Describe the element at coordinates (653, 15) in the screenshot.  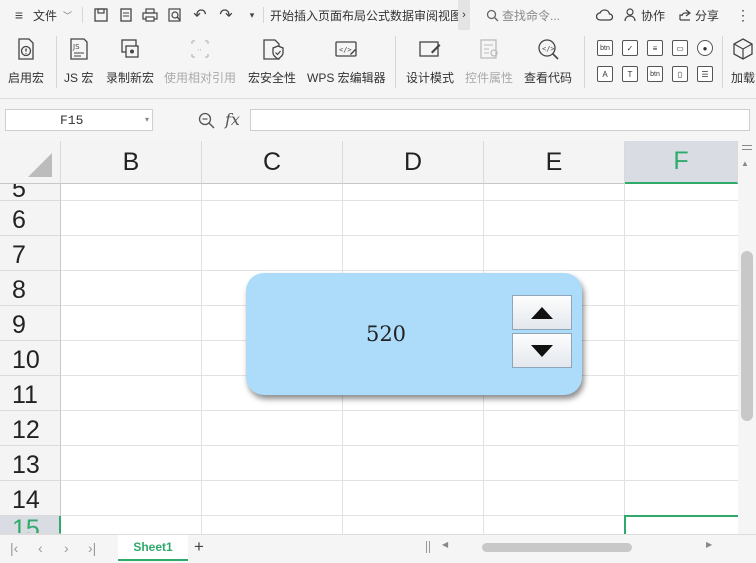
I see `collaborate-label: 协作` at that location.